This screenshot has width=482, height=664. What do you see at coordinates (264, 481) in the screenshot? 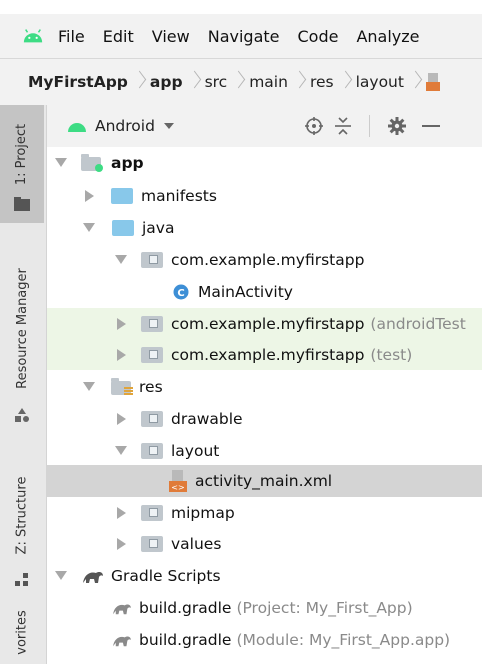
I see `tree-node-activity-main: <> activity_main.xml` at bounding box center [264, 481].